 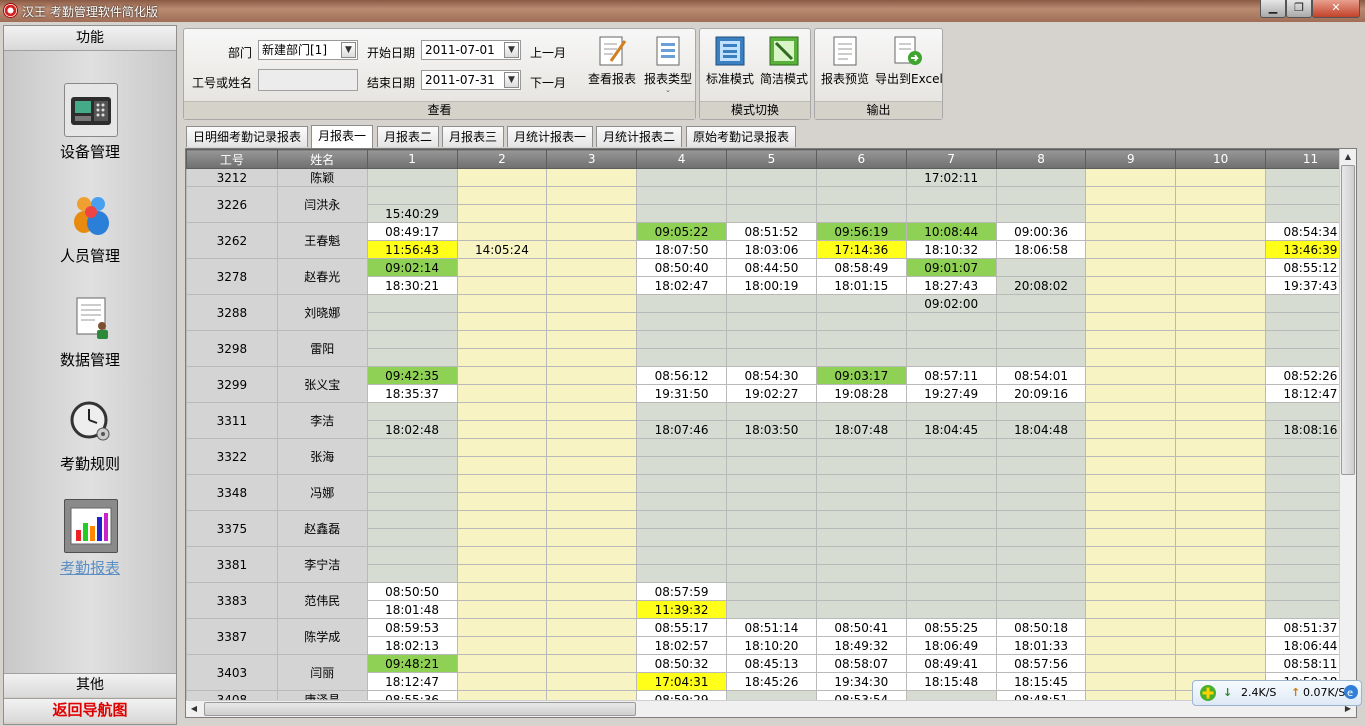 What do you see at coordinates (342, 136) in the screenshot?
I see `tab-monthly-report-1: 月报表一` at bounding box center [342, 136].